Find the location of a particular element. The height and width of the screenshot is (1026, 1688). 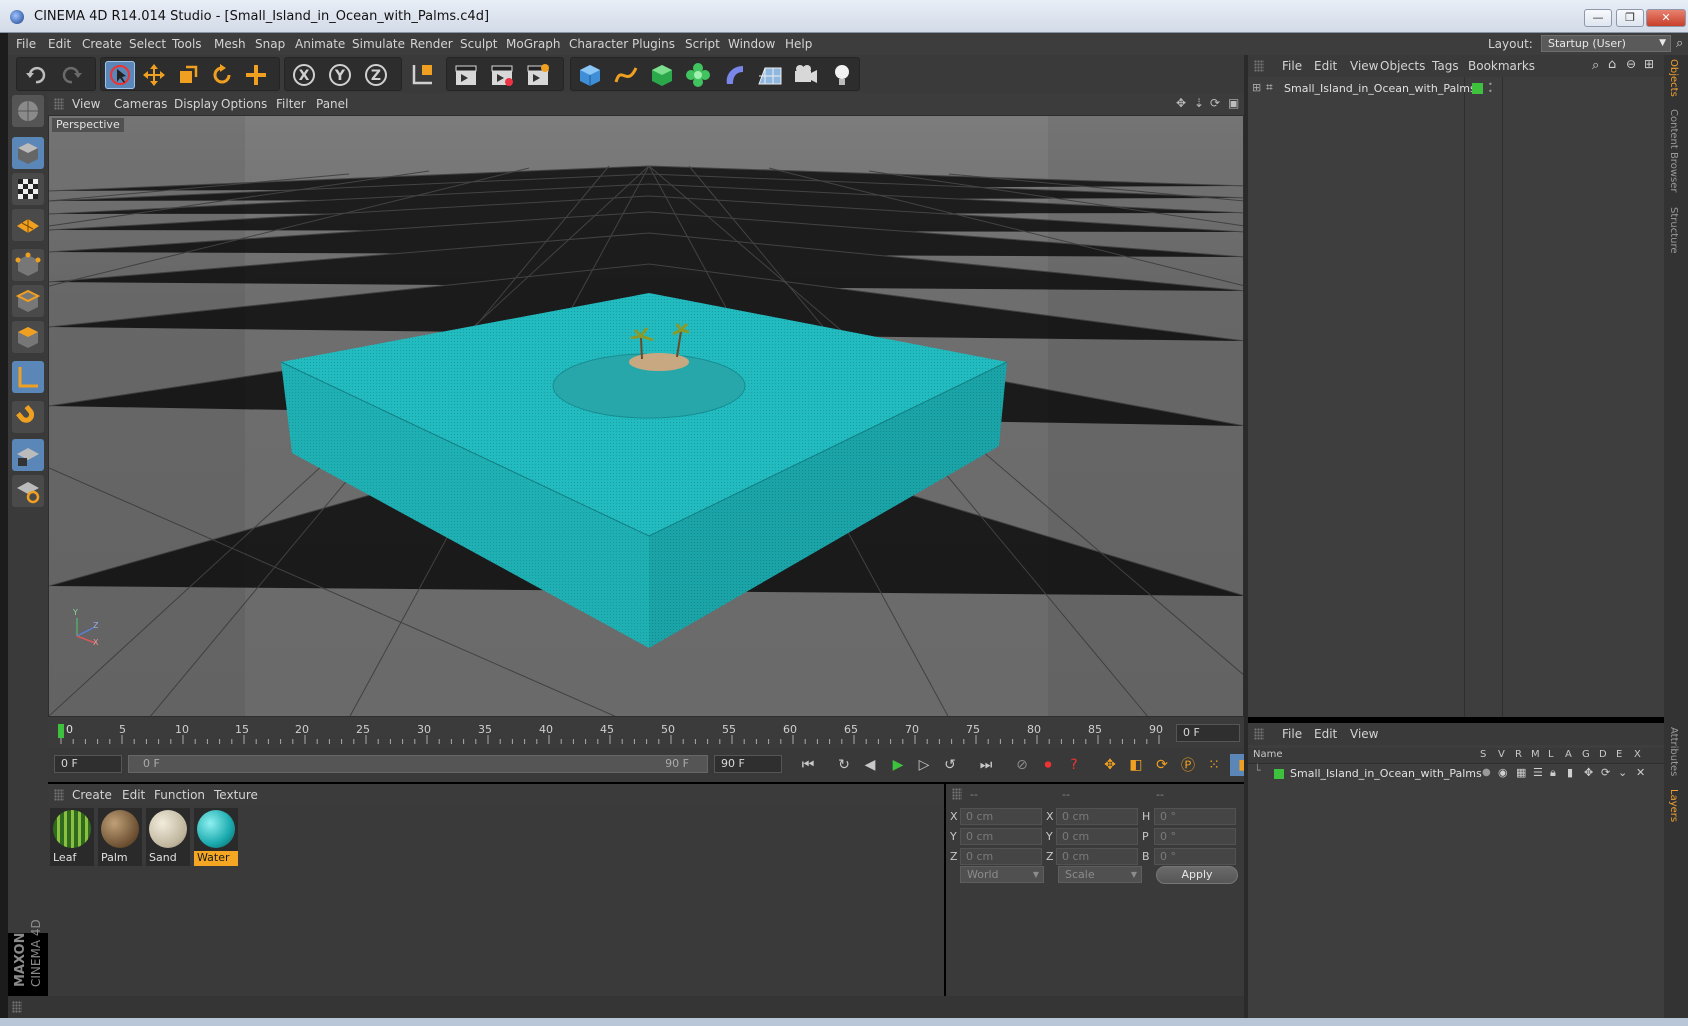

viewport-menu-display: Display is located at coordinates (196, 104).